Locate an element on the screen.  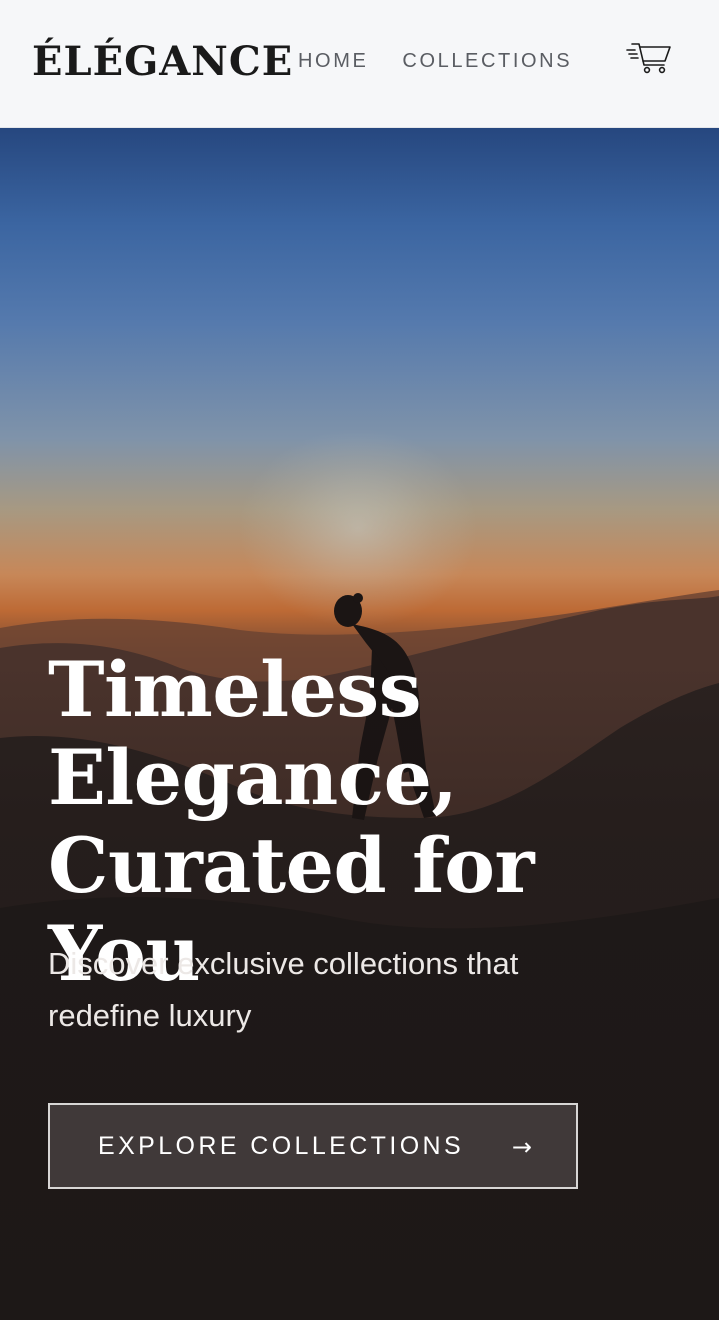
explore-collections-button: EXPLORE COLLECTIONS → is located at coordinates (313, 1146).